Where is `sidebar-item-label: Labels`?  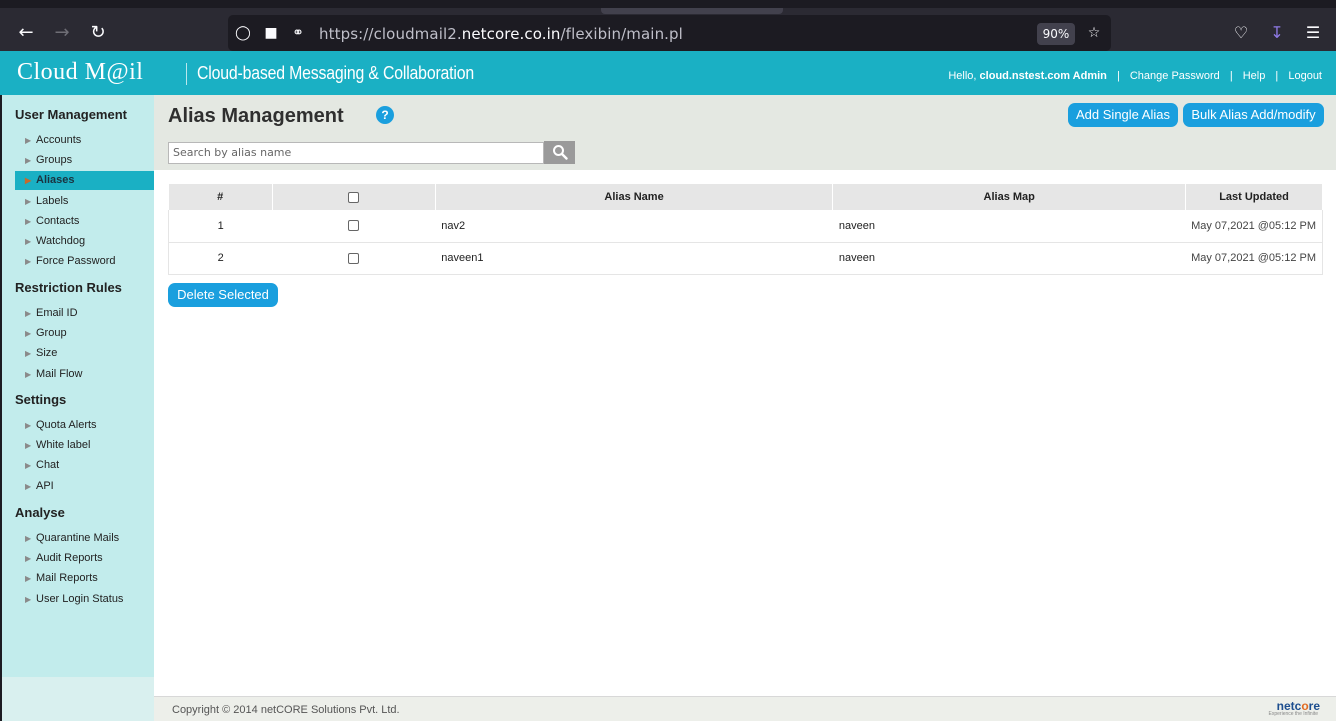
sidebar-item-label: Labels is located at coordinates (52, 200).